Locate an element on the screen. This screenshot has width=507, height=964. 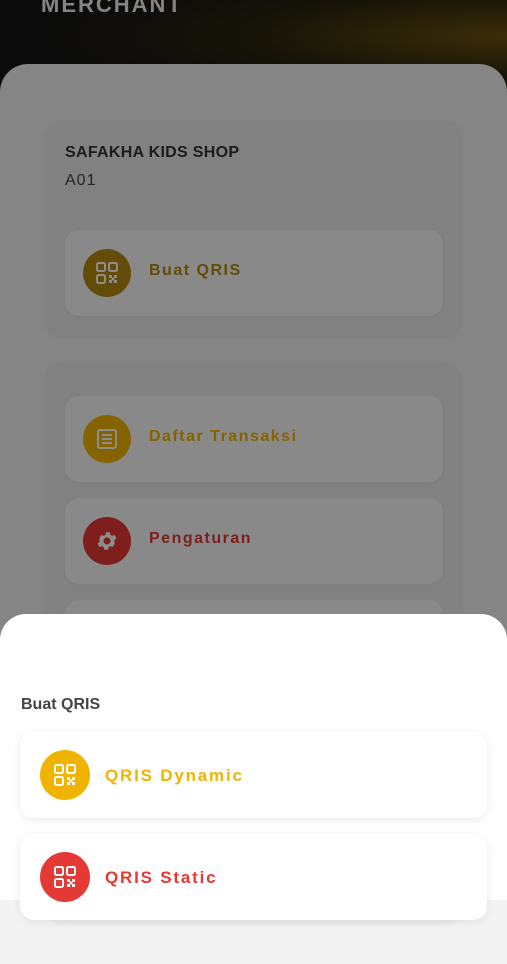
option-qris-dynamic: QRIS Dynamic is located at coordinates (253, 775).